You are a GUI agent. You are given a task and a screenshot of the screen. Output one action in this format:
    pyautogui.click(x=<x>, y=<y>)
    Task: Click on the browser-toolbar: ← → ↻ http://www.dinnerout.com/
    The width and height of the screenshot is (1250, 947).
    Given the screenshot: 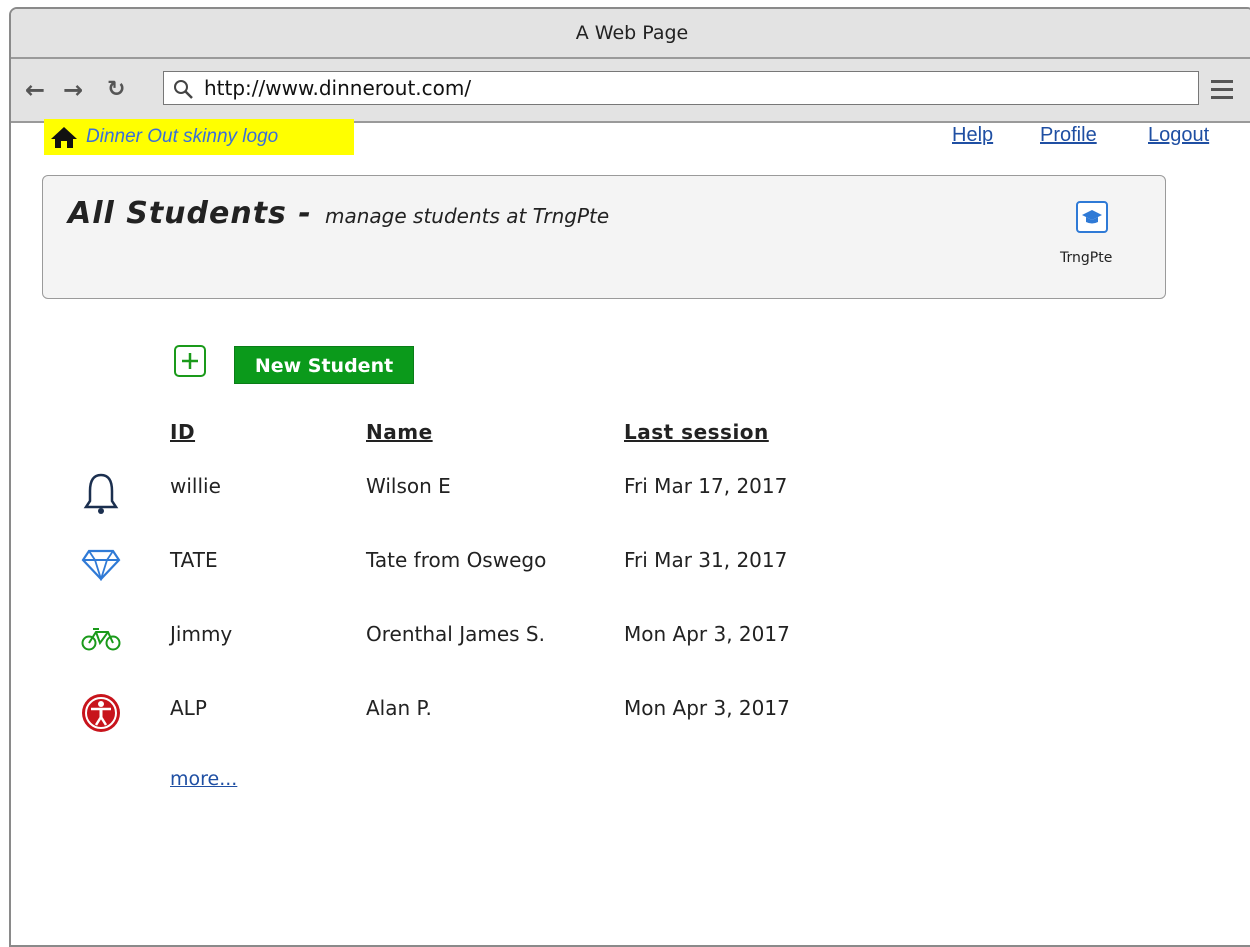 What is the action you would take?
    pyautogui.click(x=630, y=91)
    